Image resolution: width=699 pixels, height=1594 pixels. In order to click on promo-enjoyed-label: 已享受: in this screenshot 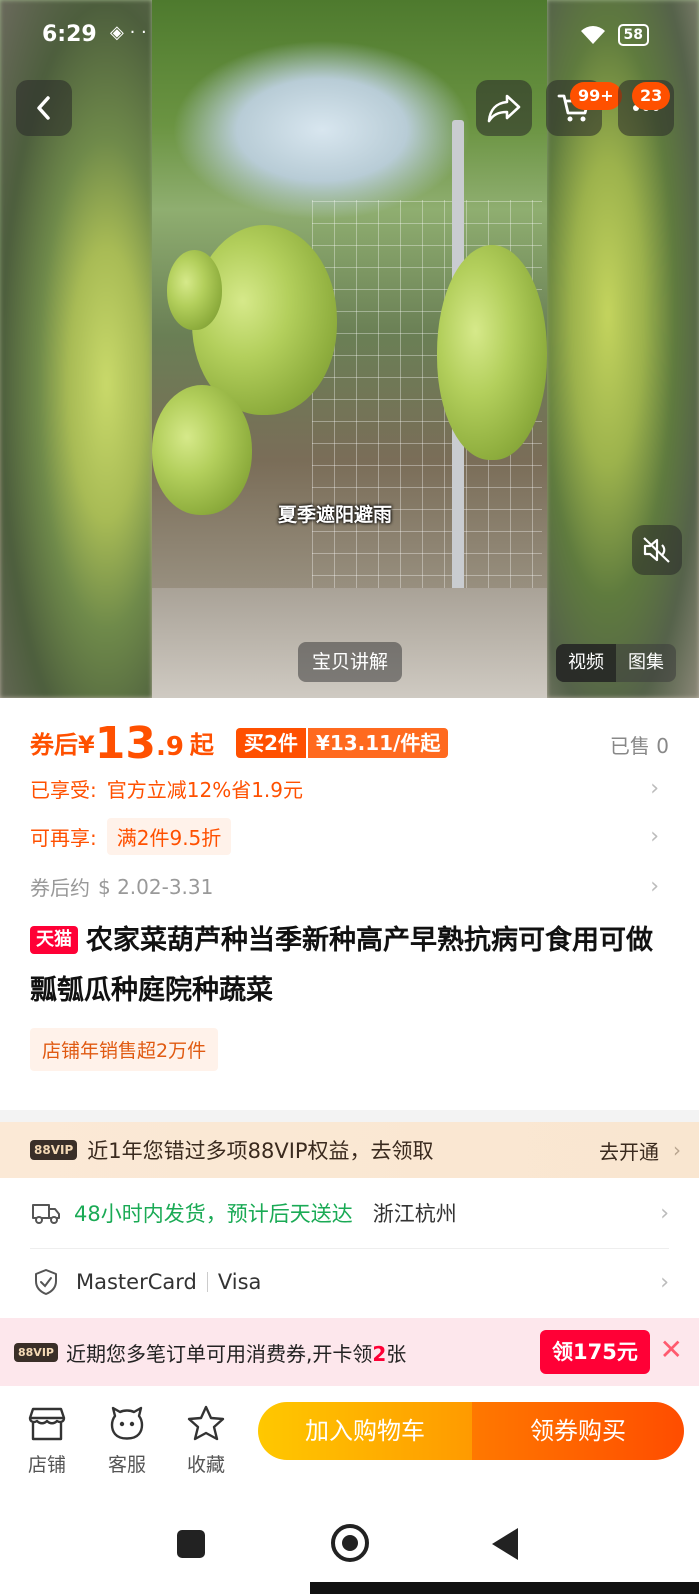, I will do `click(63, 790)`.